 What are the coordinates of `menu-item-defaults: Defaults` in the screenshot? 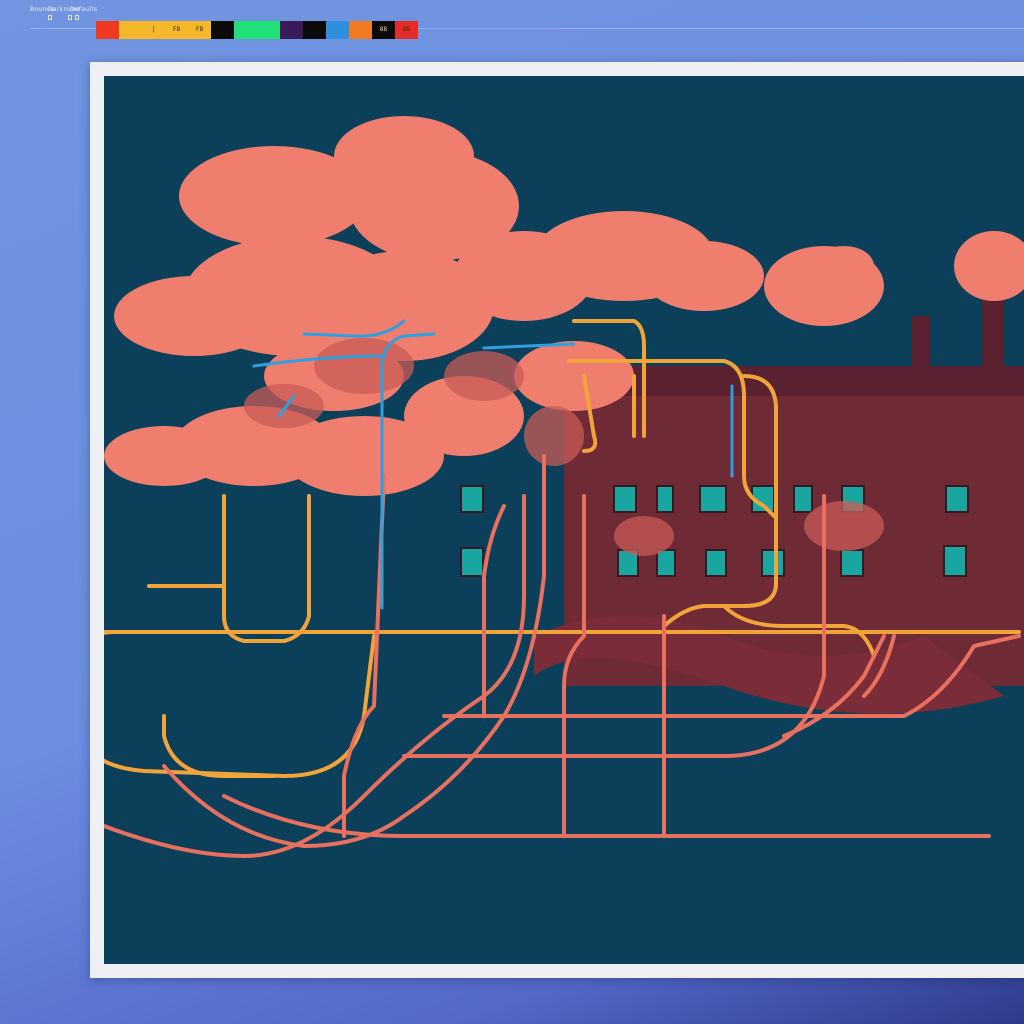 It's located at (83, 9).